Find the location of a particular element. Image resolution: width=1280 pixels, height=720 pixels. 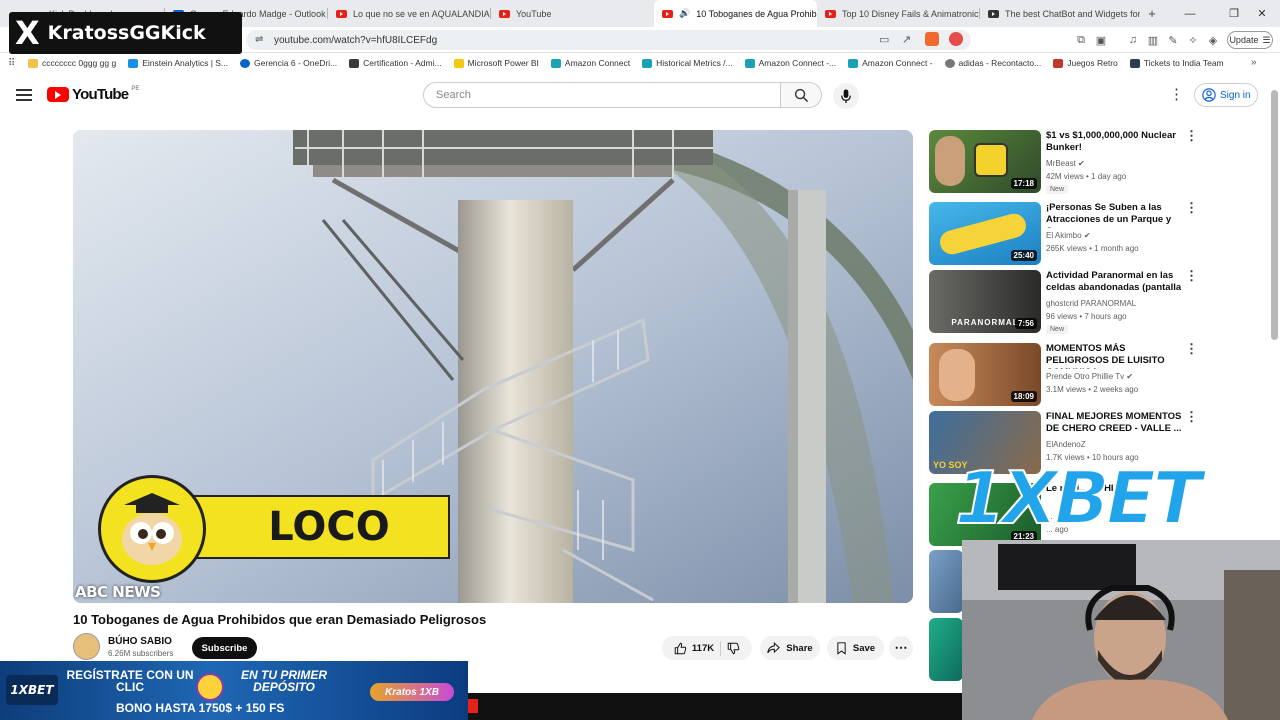

save-bookmark-icon is located at coordinates (841, 648).